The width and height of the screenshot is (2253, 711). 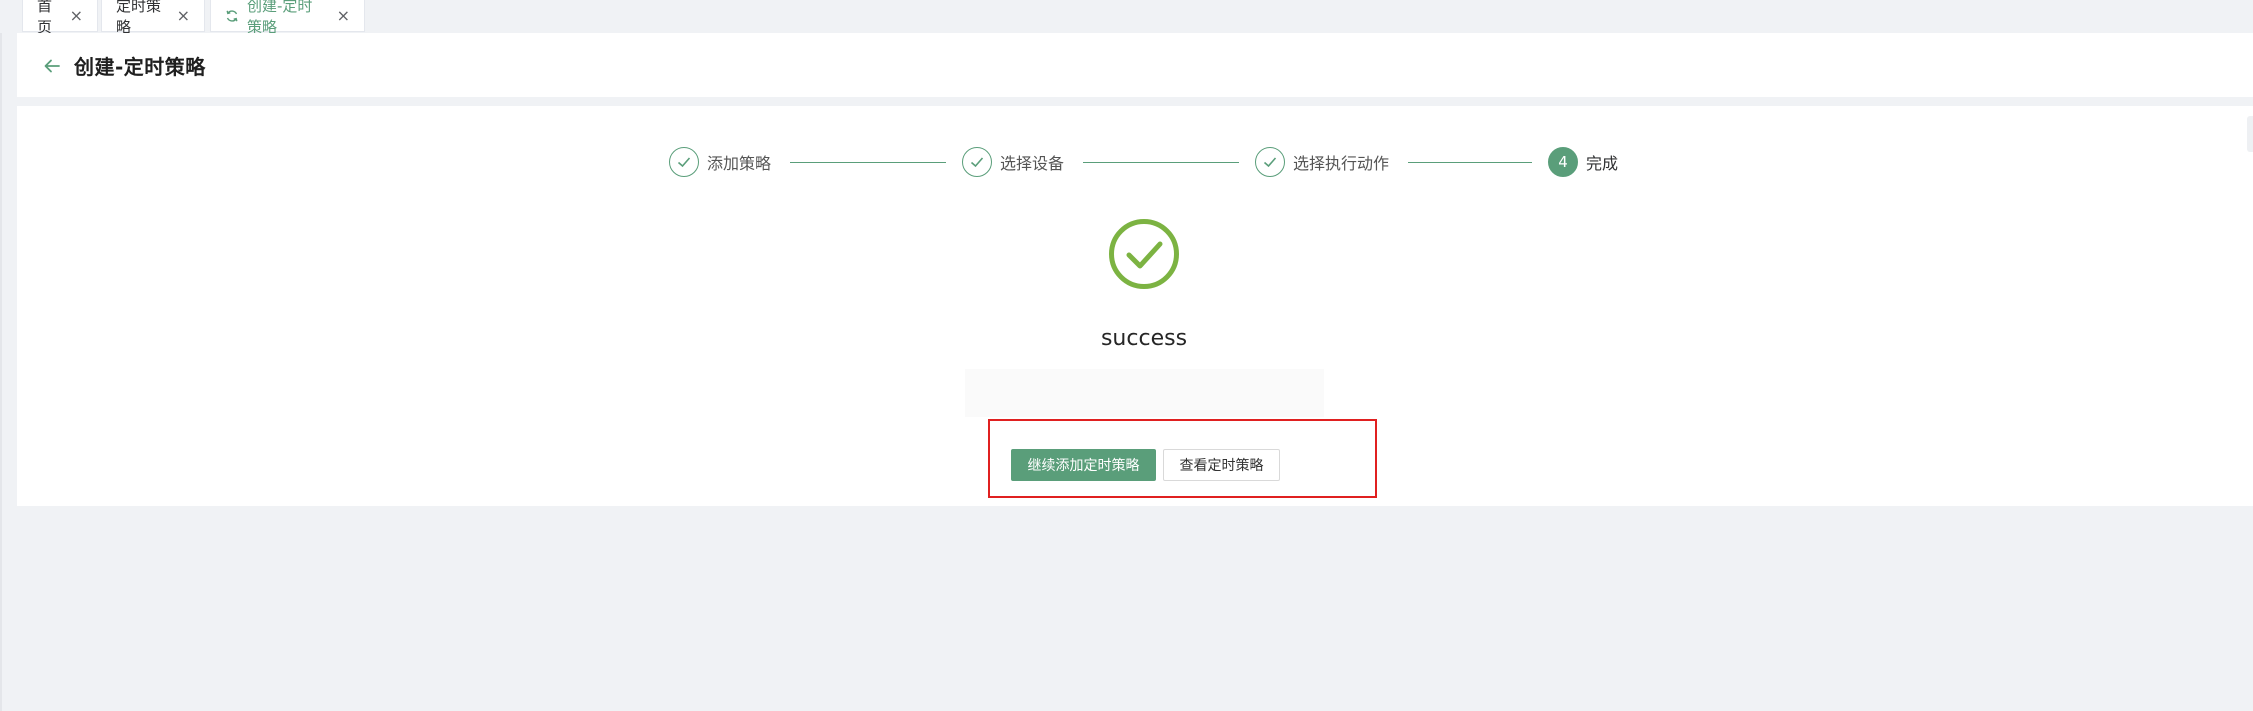 I want to click on result-extra-area, so click(x=1144, y=393).